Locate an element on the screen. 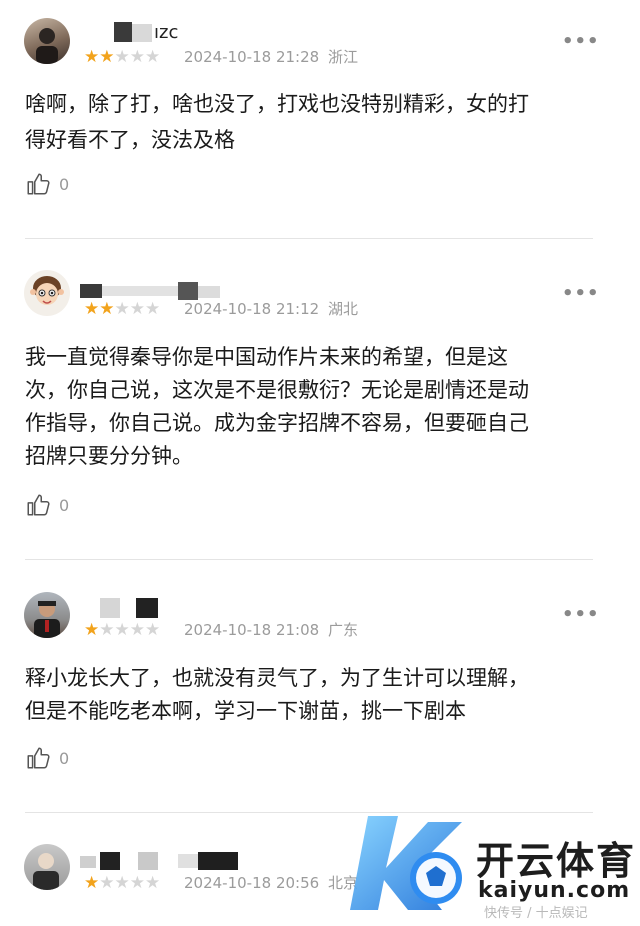 The height and width of the screenshot is (926, 640). comment-meta: 2024-10-18 21:28 浙江 is located at coordinates (271, 57).